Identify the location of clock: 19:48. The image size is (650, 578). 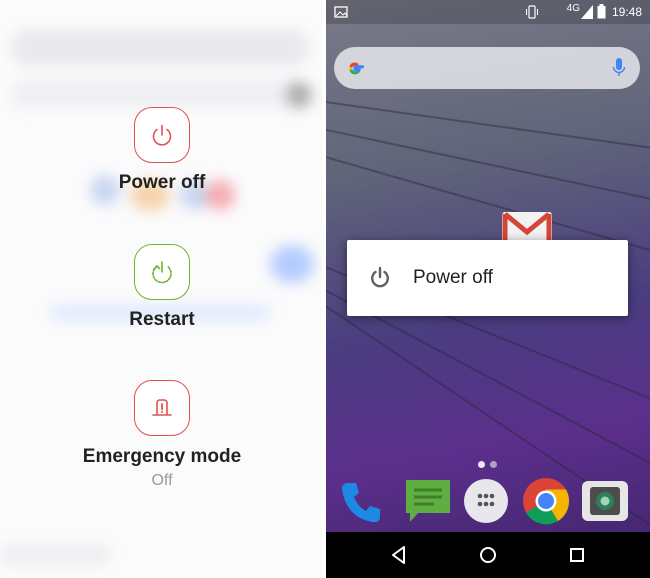
(626, 12).